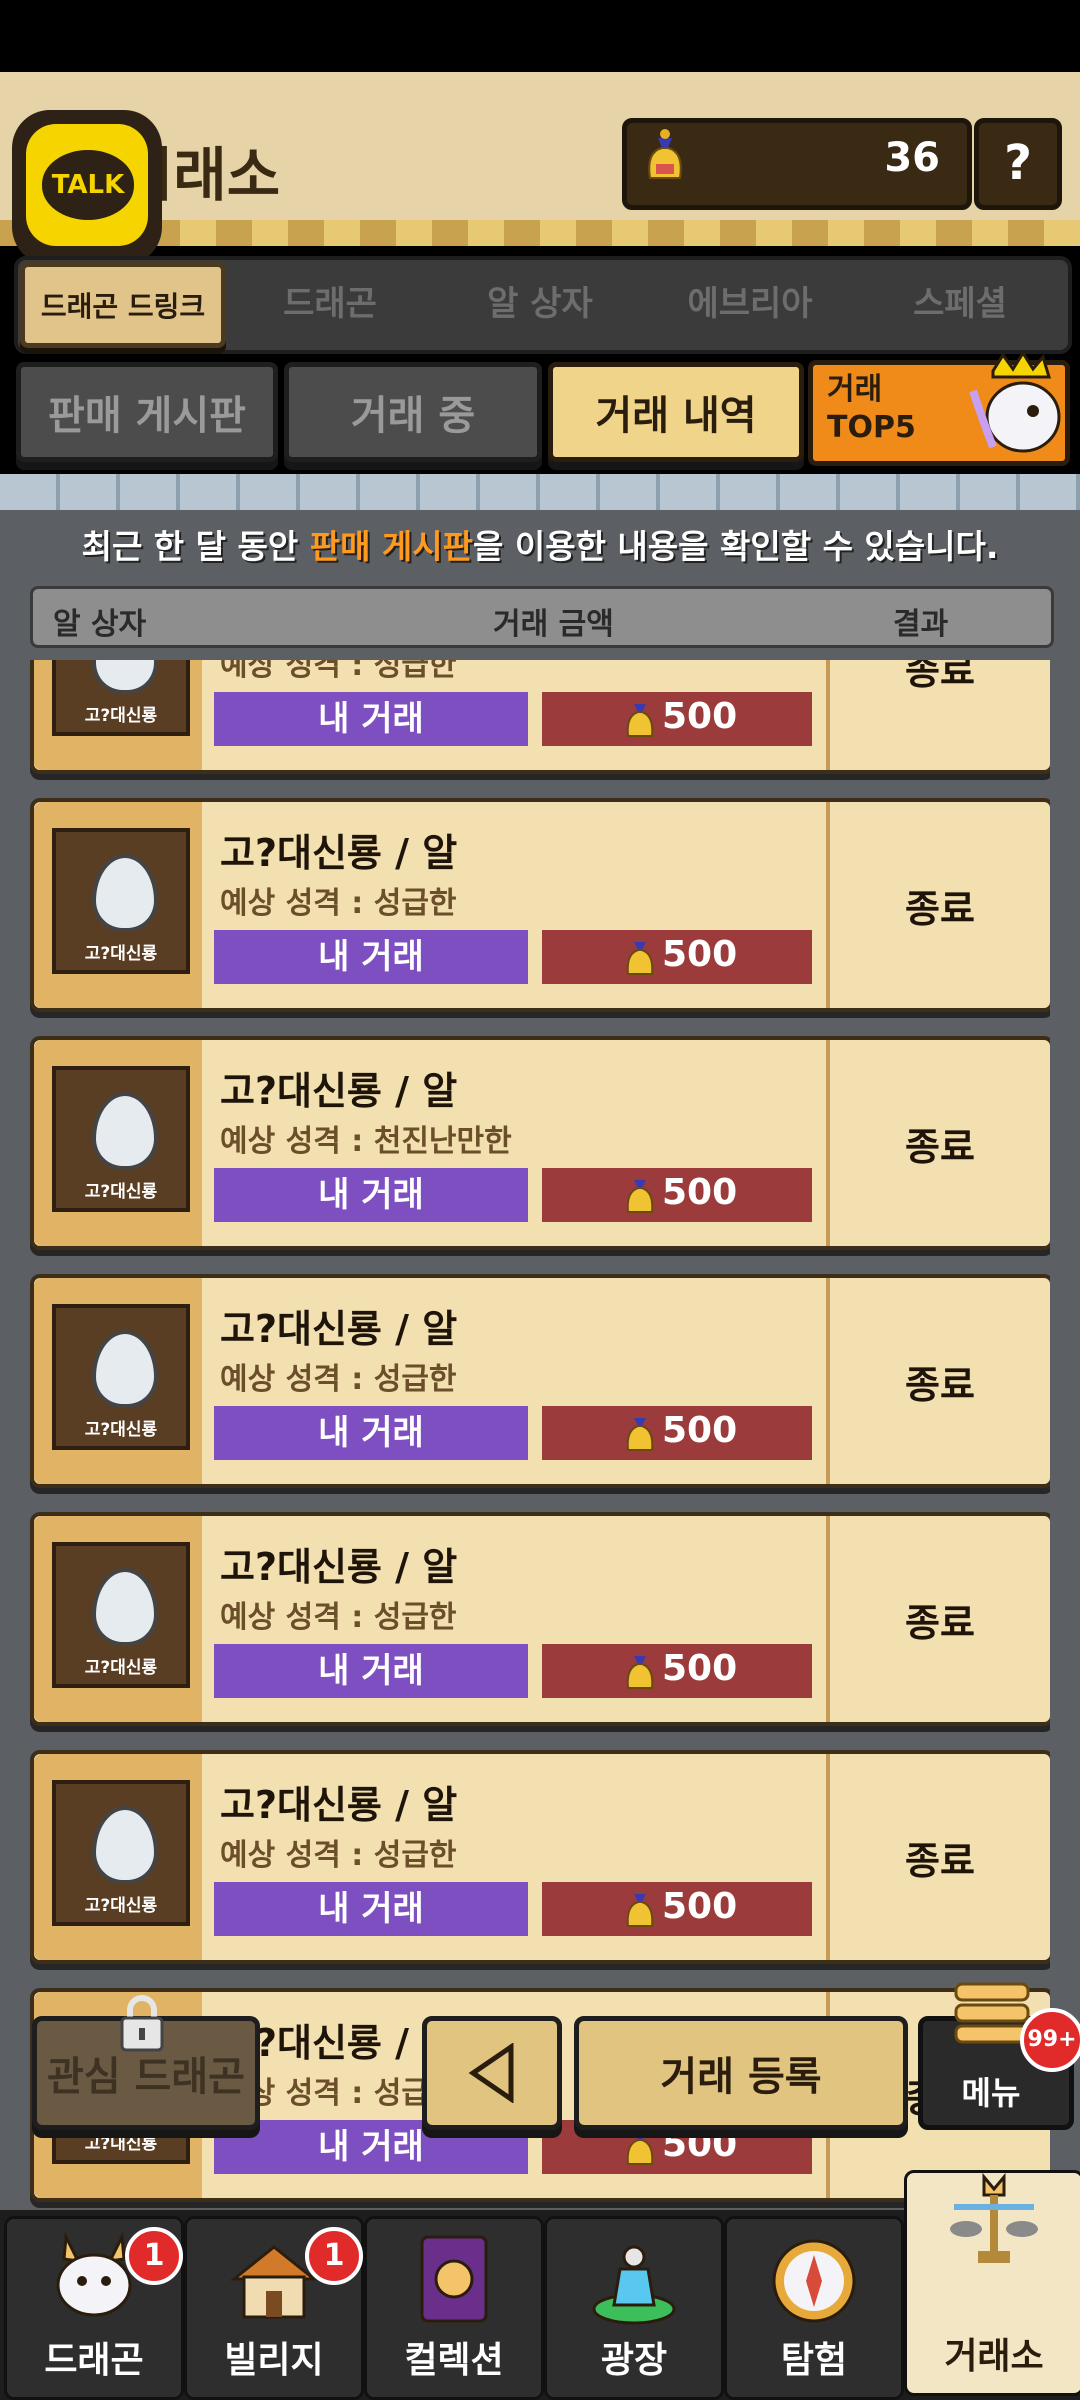  Describe the element at coordinates (871, 408) in the screenshot. I see `top5-label: 거래 TOP5` at that location.